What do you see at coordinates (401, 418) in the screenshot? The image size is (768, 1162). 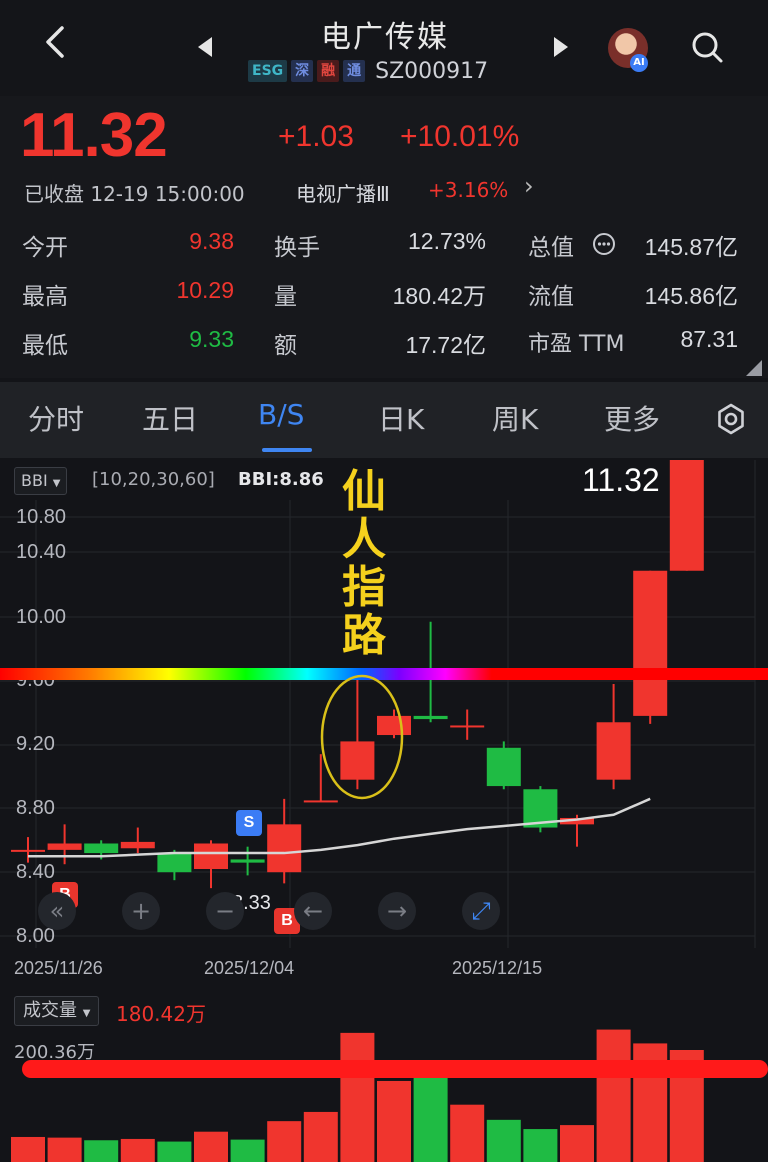 I see `tab-daily-k: 日K` at bounding box center [401, 418].